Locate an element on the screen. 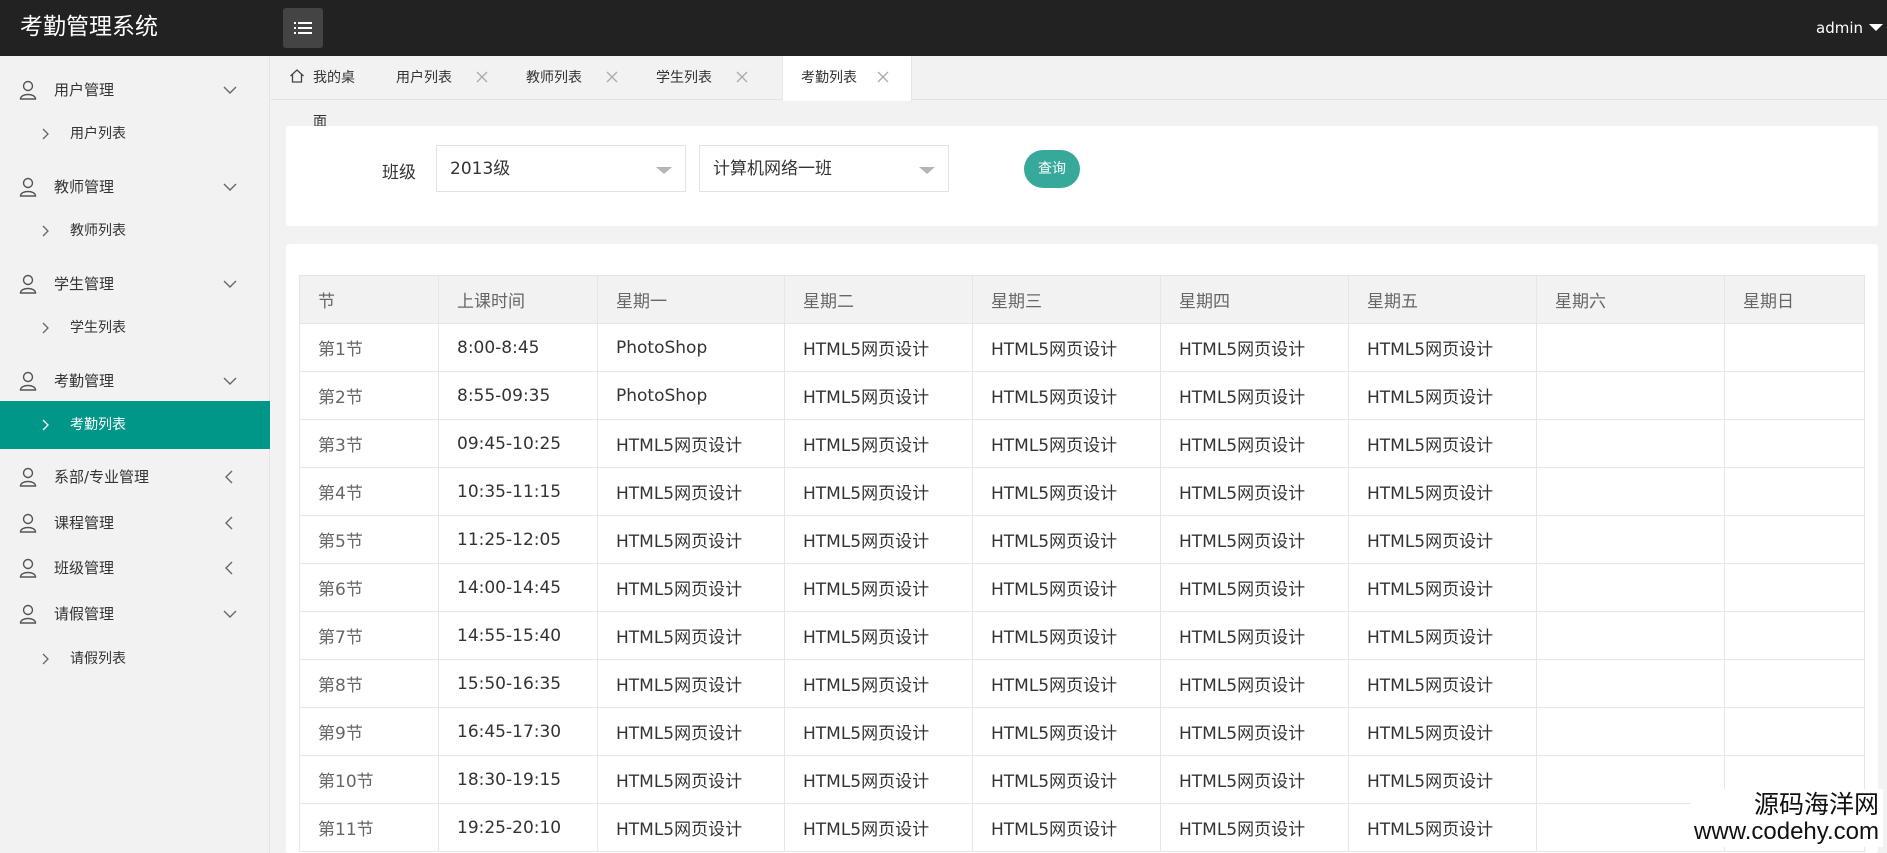 The width and height of the screenshot is (1887, 853). home-icon is located at coordinates (297, 76).